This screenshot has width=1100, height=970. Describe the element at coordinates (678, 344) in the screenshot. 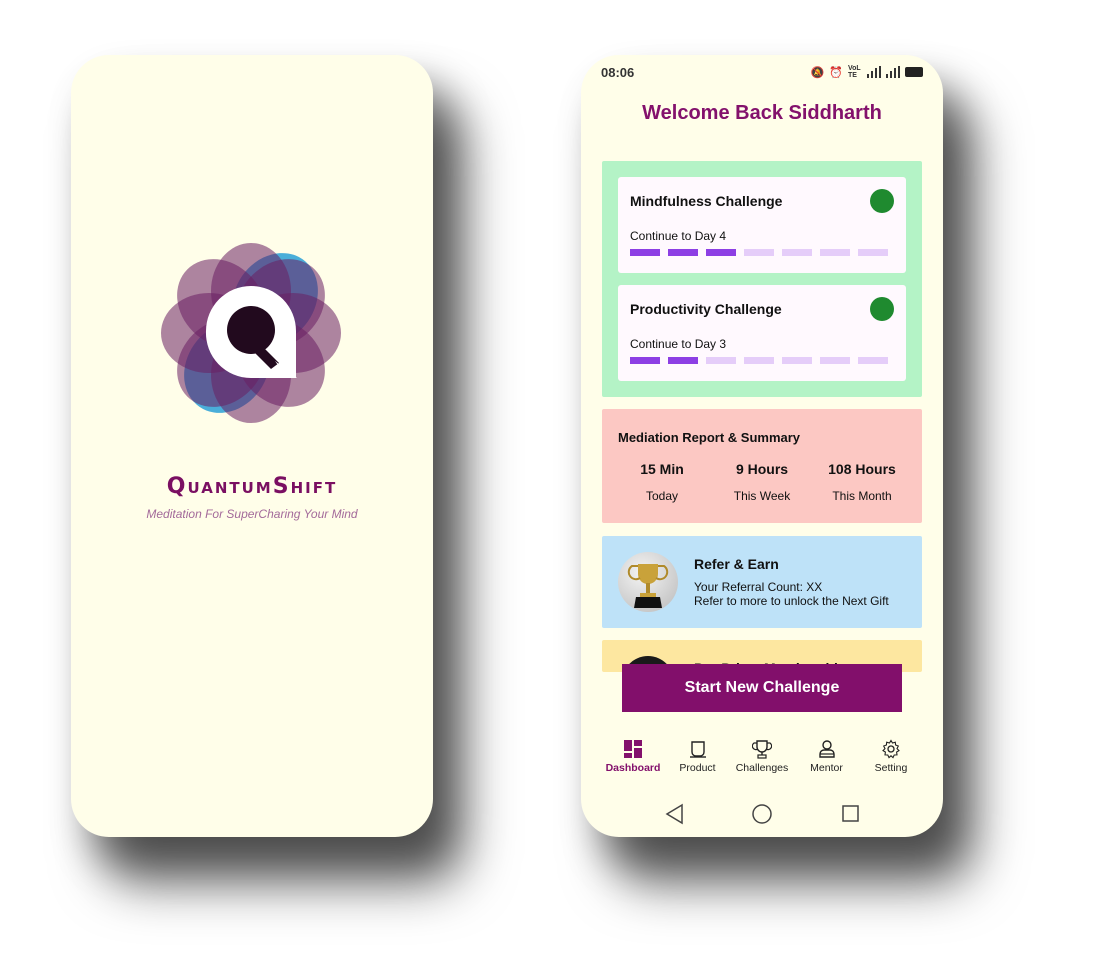

I see `challenge-progress-text: Continue to Day 3` at that location.